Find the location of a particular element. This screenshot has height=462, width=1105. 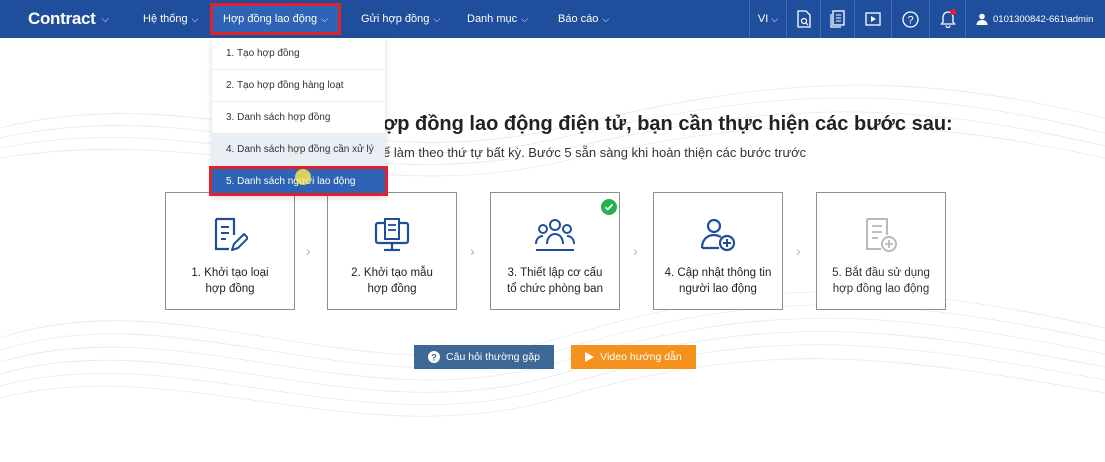

step-card-4: 4. Cập nhật thông tin người lao động is located at coordinates (718, 251).